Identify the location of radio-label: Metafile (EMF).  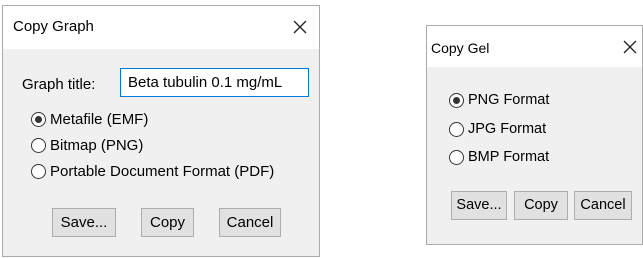
(99, 119).